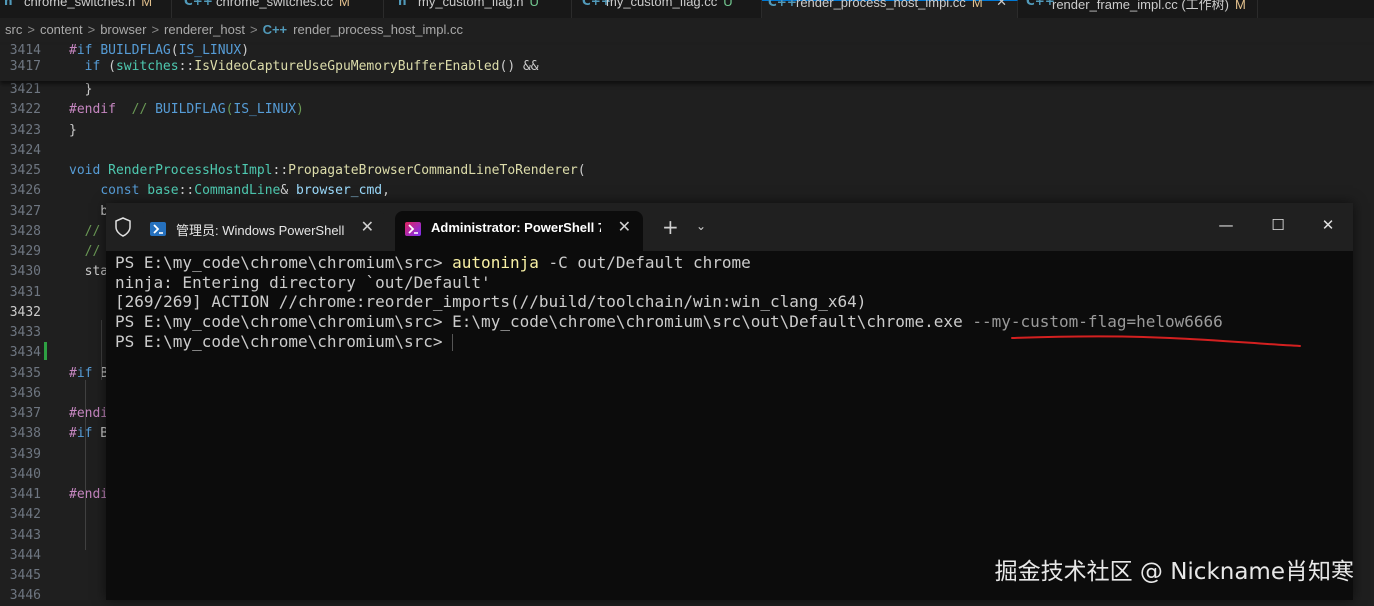 This screenshot has width=1374, height=606. I want to click on line-number: 3445, so click(25, 575).